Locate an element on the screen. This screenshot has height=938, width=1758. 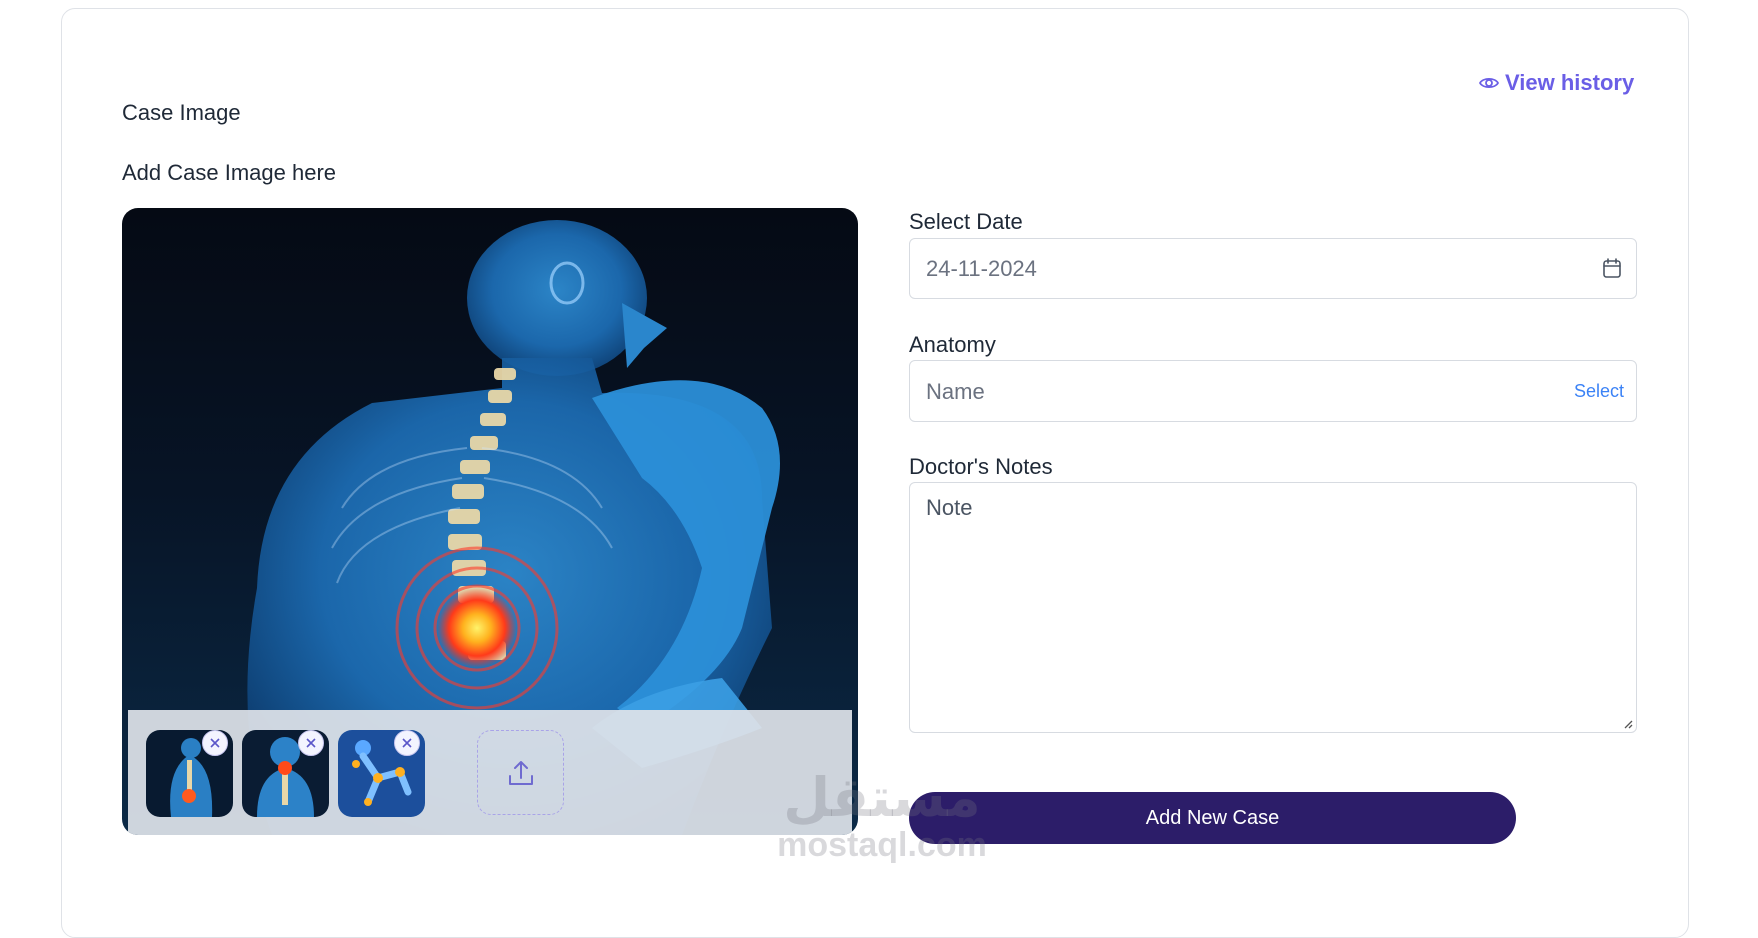
anatomy-field: Name Select is located at coordinates (1273, 391).